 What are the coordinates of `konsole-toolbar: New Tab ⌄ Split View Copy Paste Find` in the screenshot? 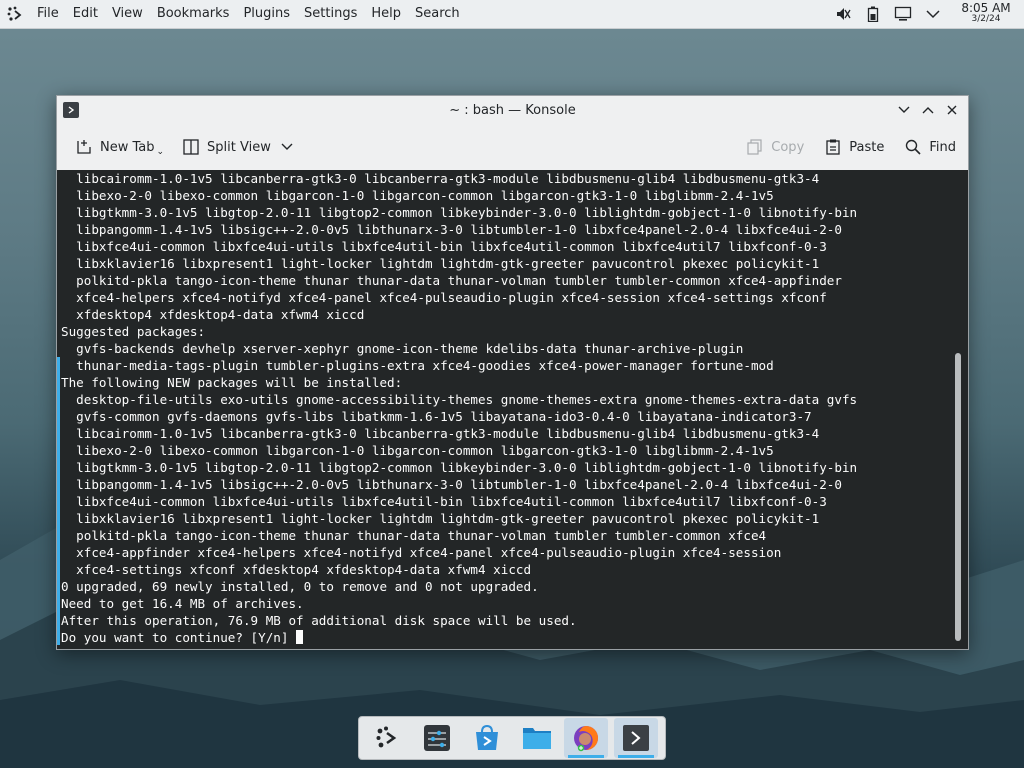 It's located at (512, 147).